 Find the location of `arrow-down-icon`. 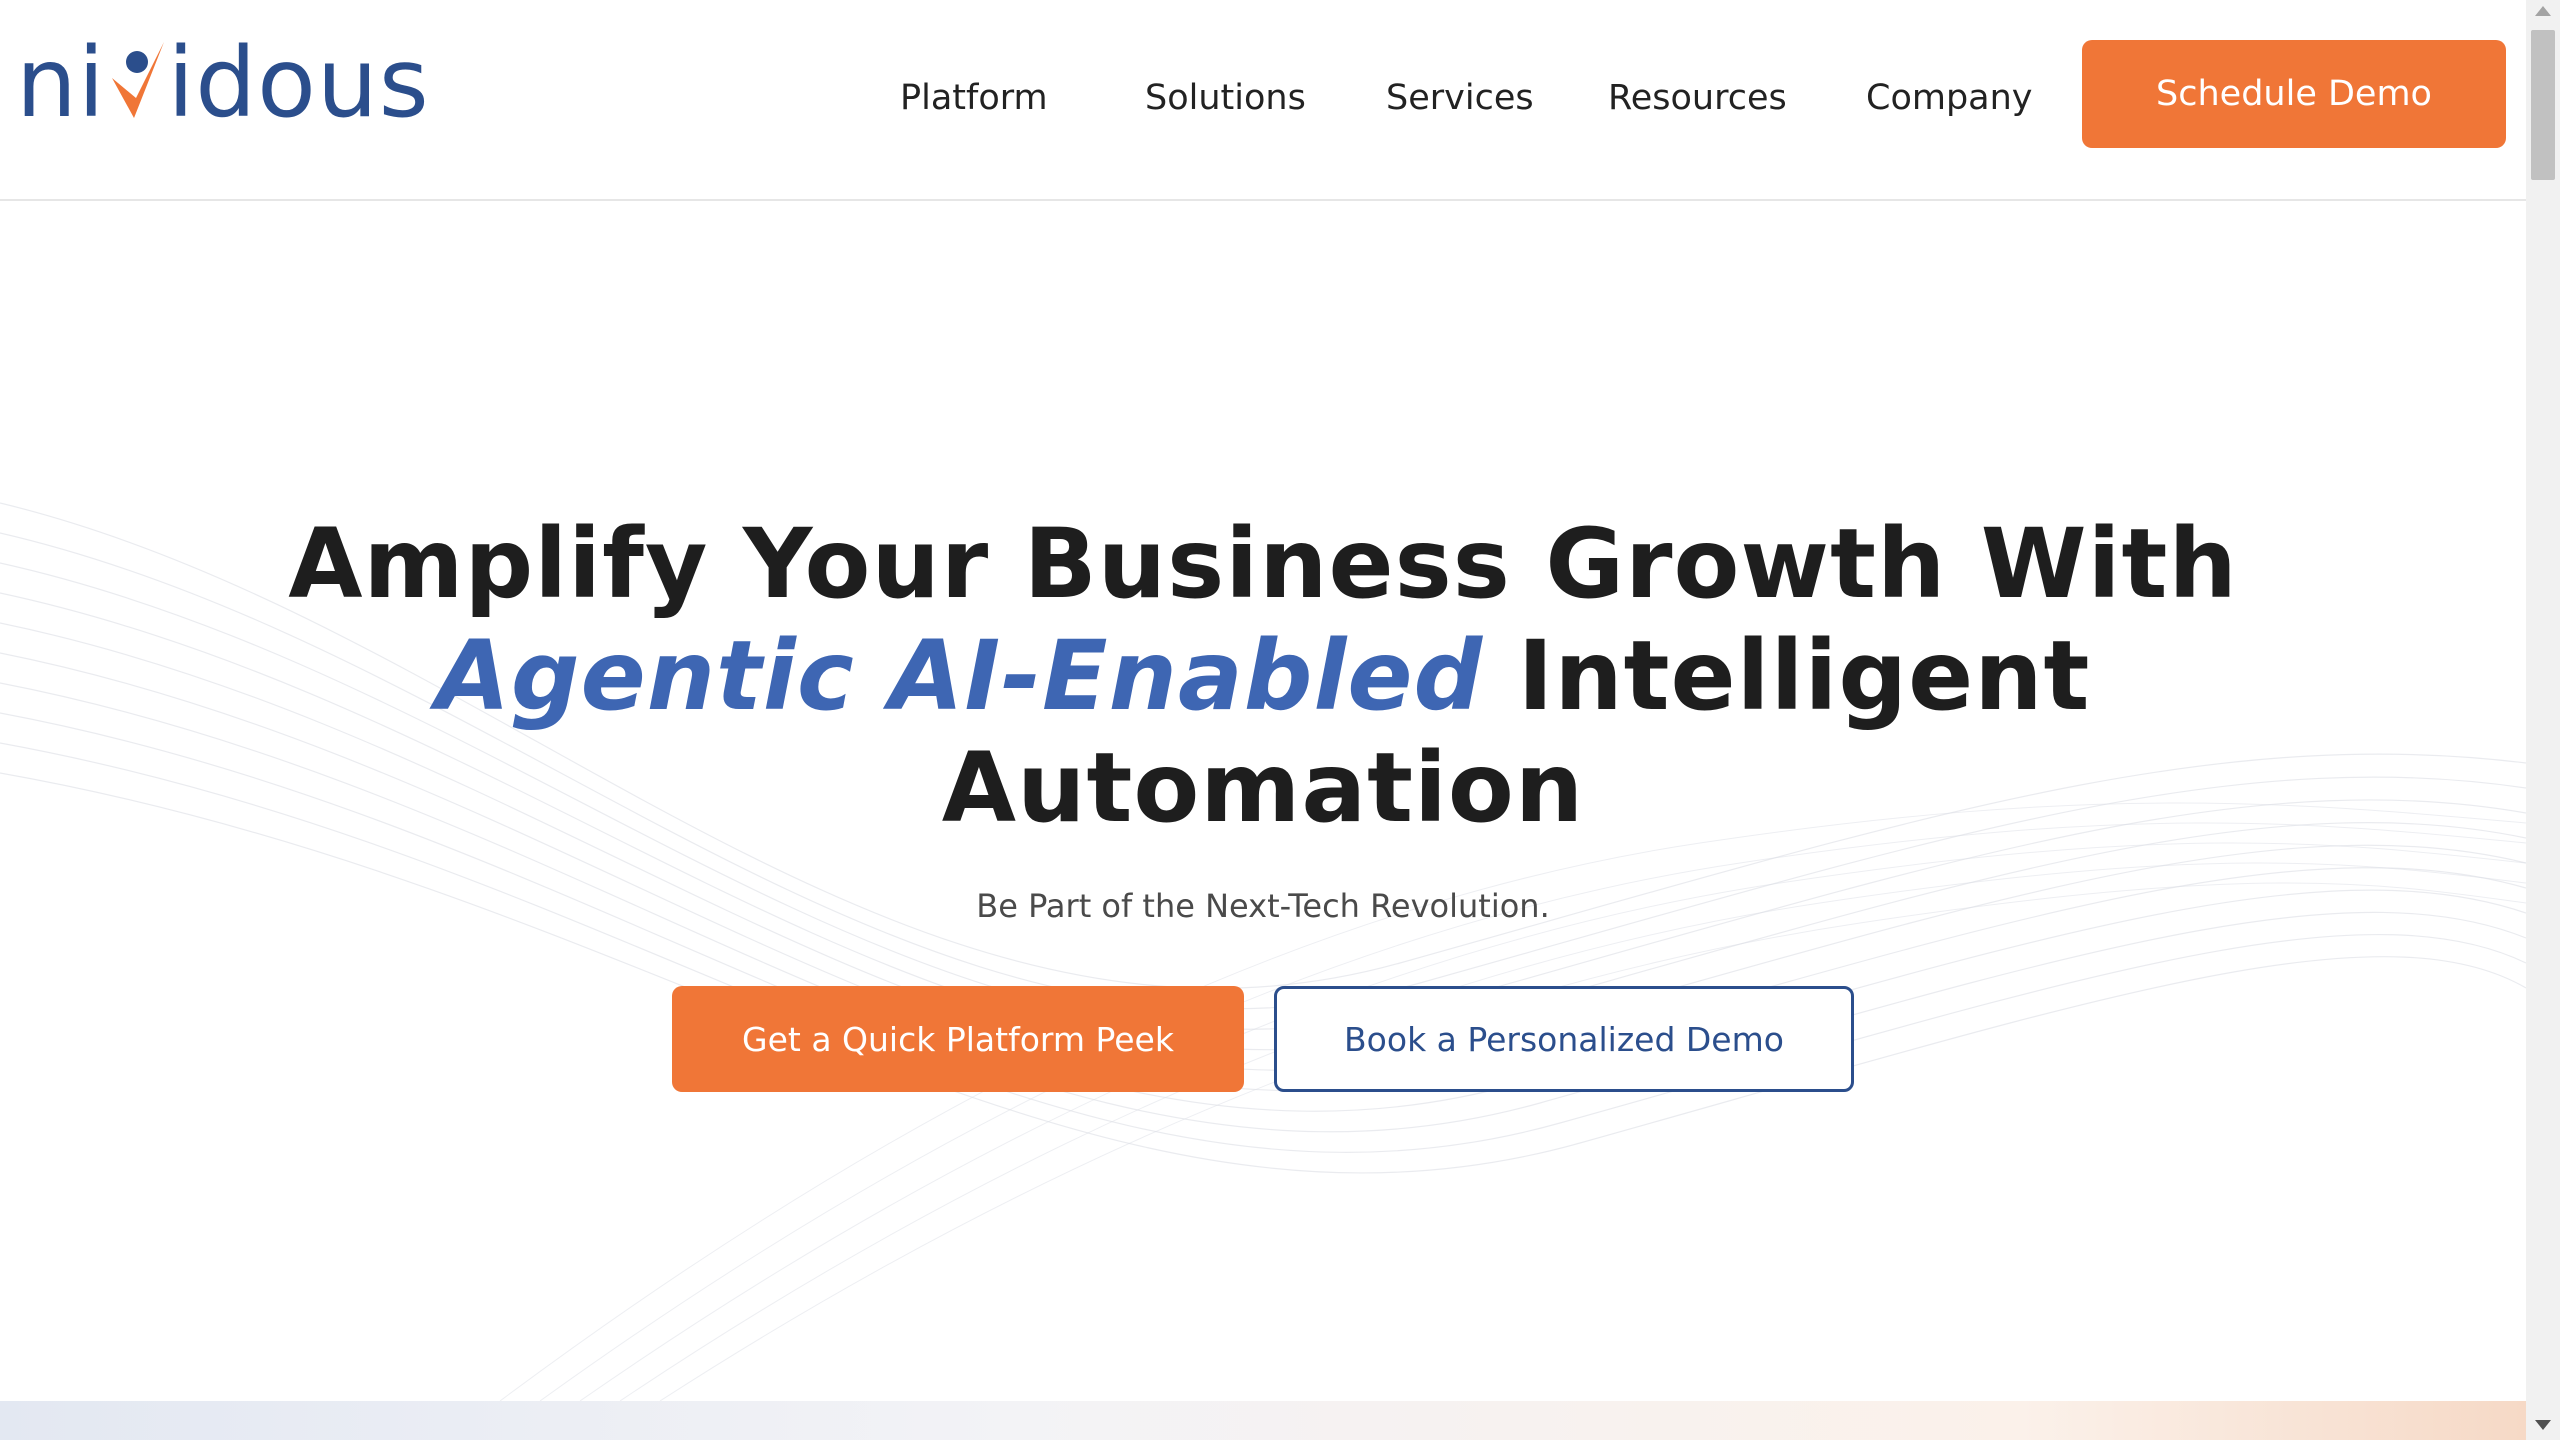

arrow-down-icon is located at coordinates (2543, 1425).